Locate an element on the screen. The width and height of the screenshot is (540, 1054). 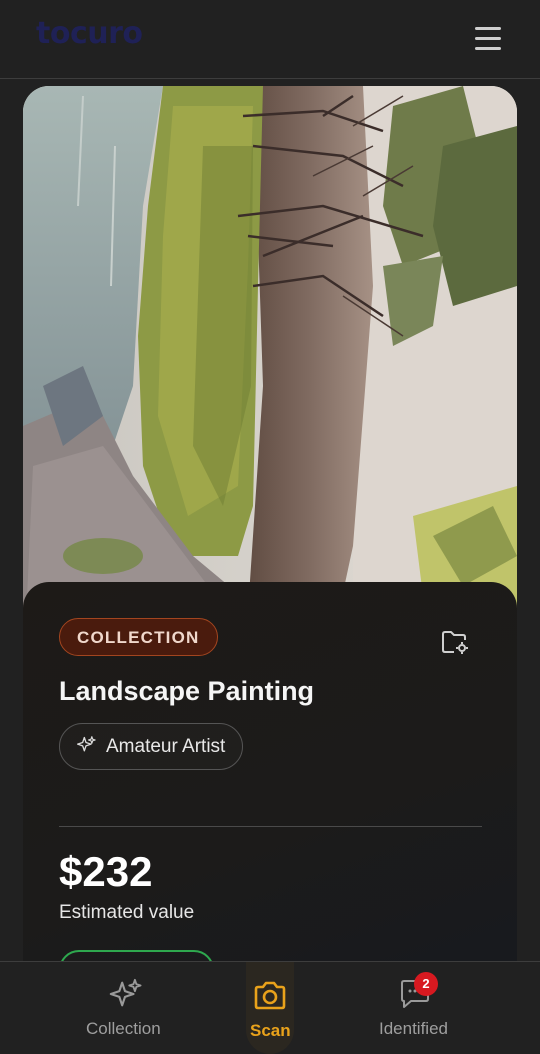
nav-label-collection: Collection is located at coordinates (123, 1028).